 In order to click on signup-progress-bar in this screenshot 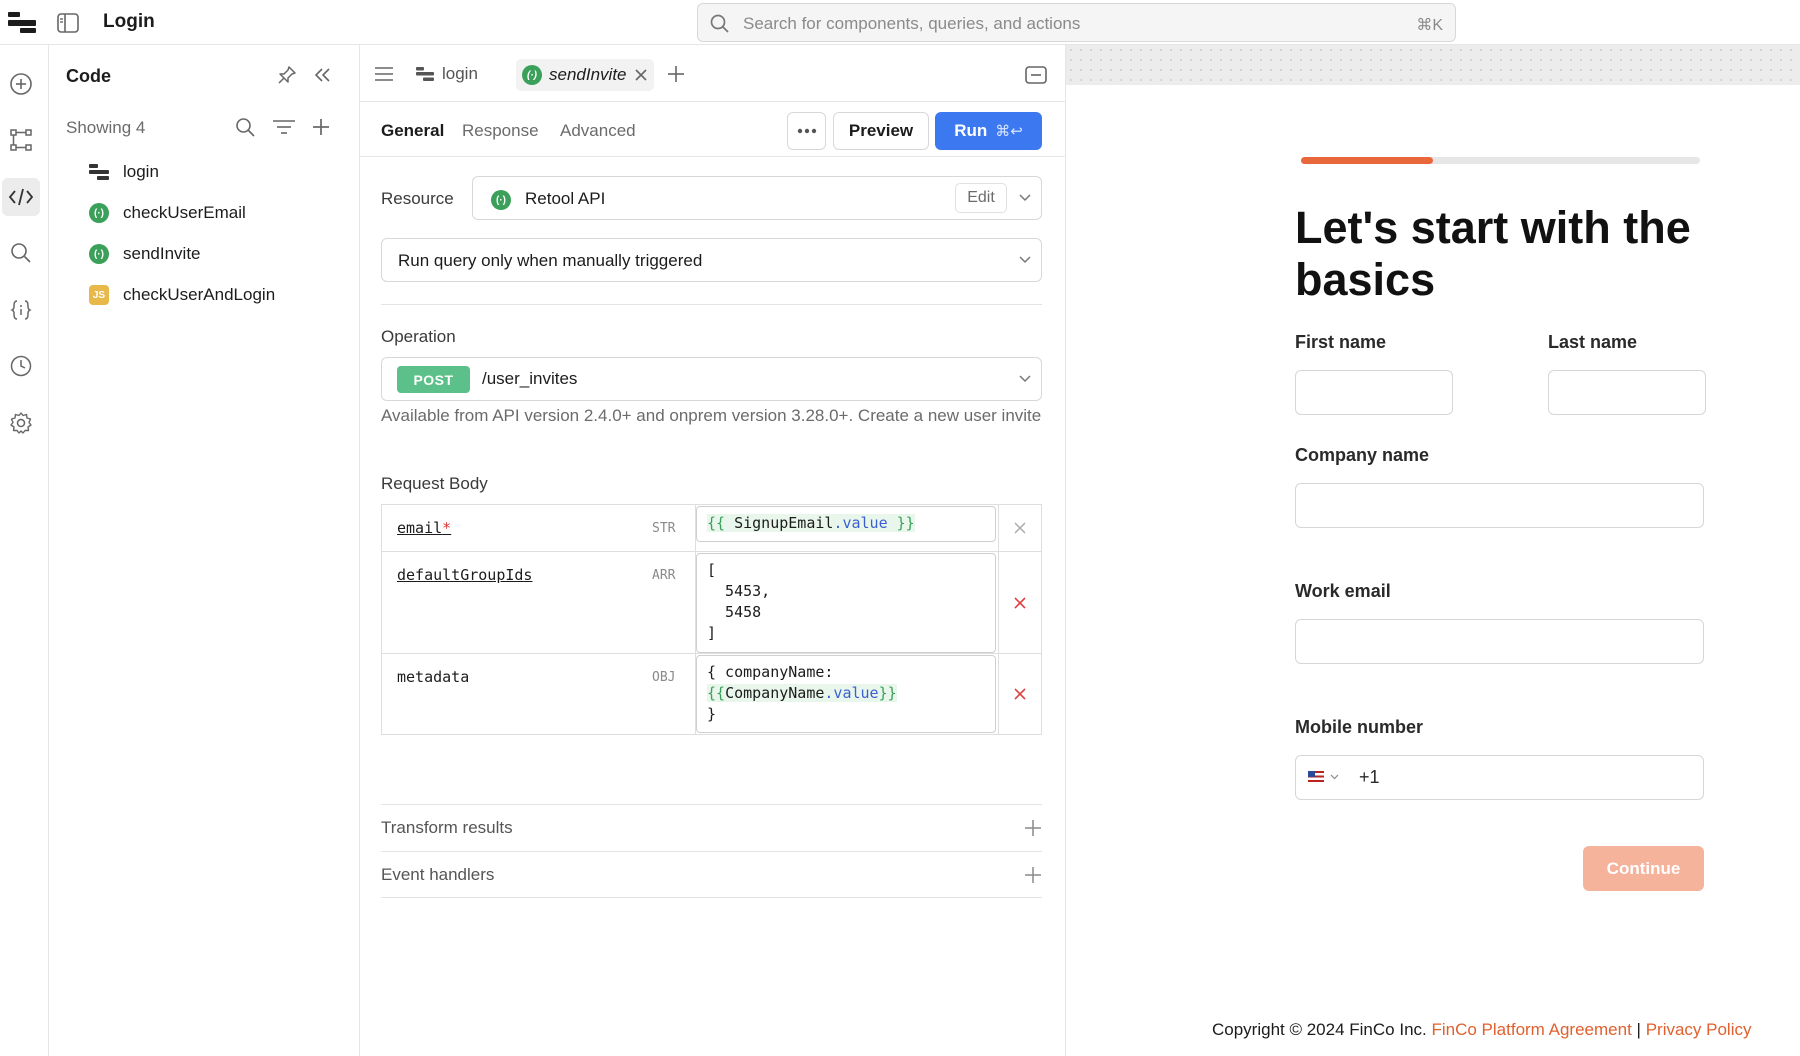, I will do `click(1500, 160)`.